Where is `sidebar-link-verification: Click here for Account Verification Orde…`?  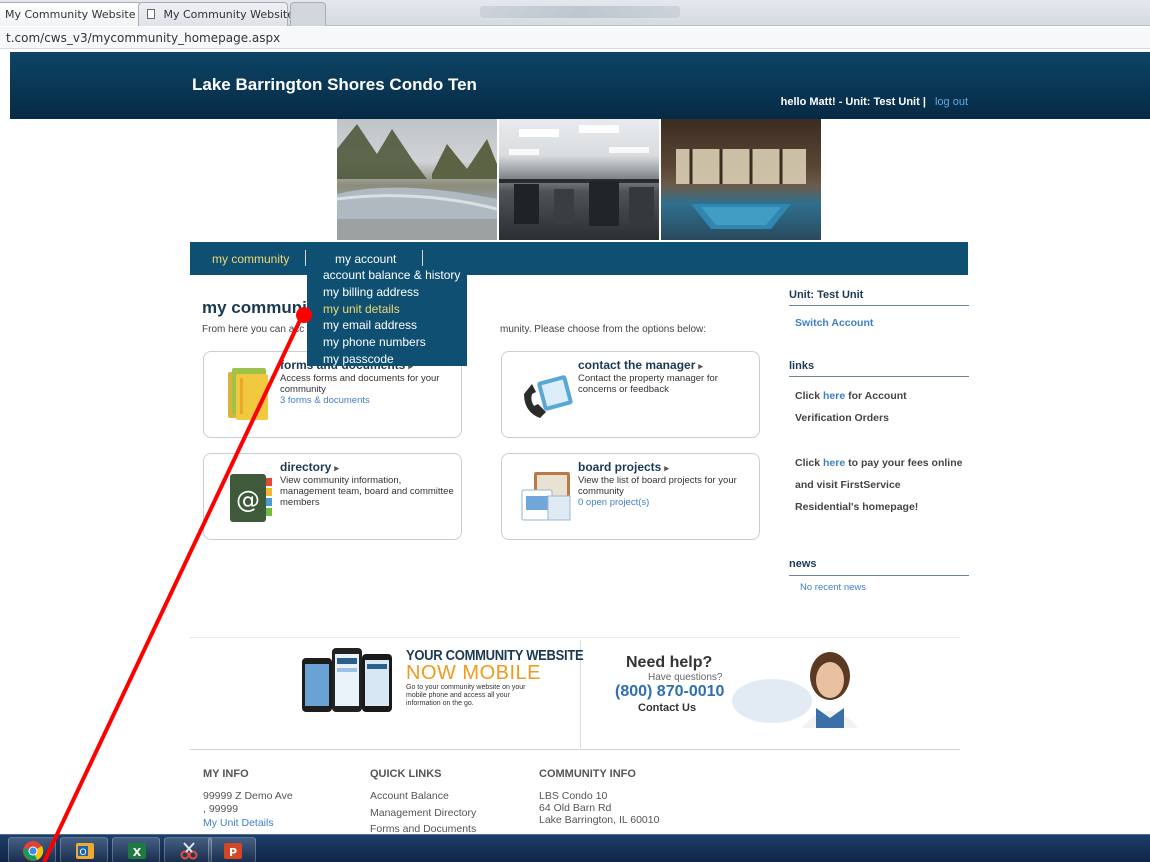
sidebar-link-verification: Click here for Account Verification Orde… is located at coordinates (851, 407).